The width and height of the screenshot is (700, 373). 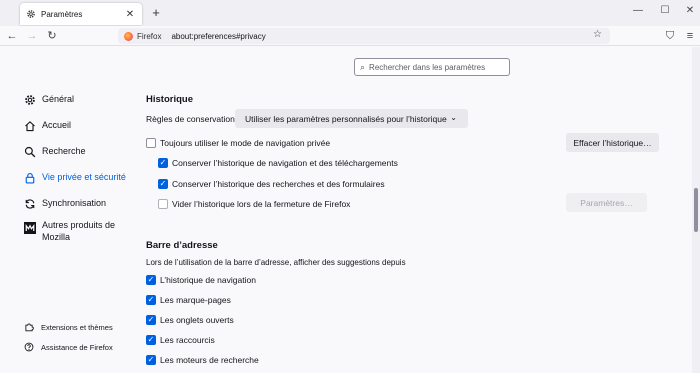 I want to click on back-button: ←, so click(x=12, y=36).